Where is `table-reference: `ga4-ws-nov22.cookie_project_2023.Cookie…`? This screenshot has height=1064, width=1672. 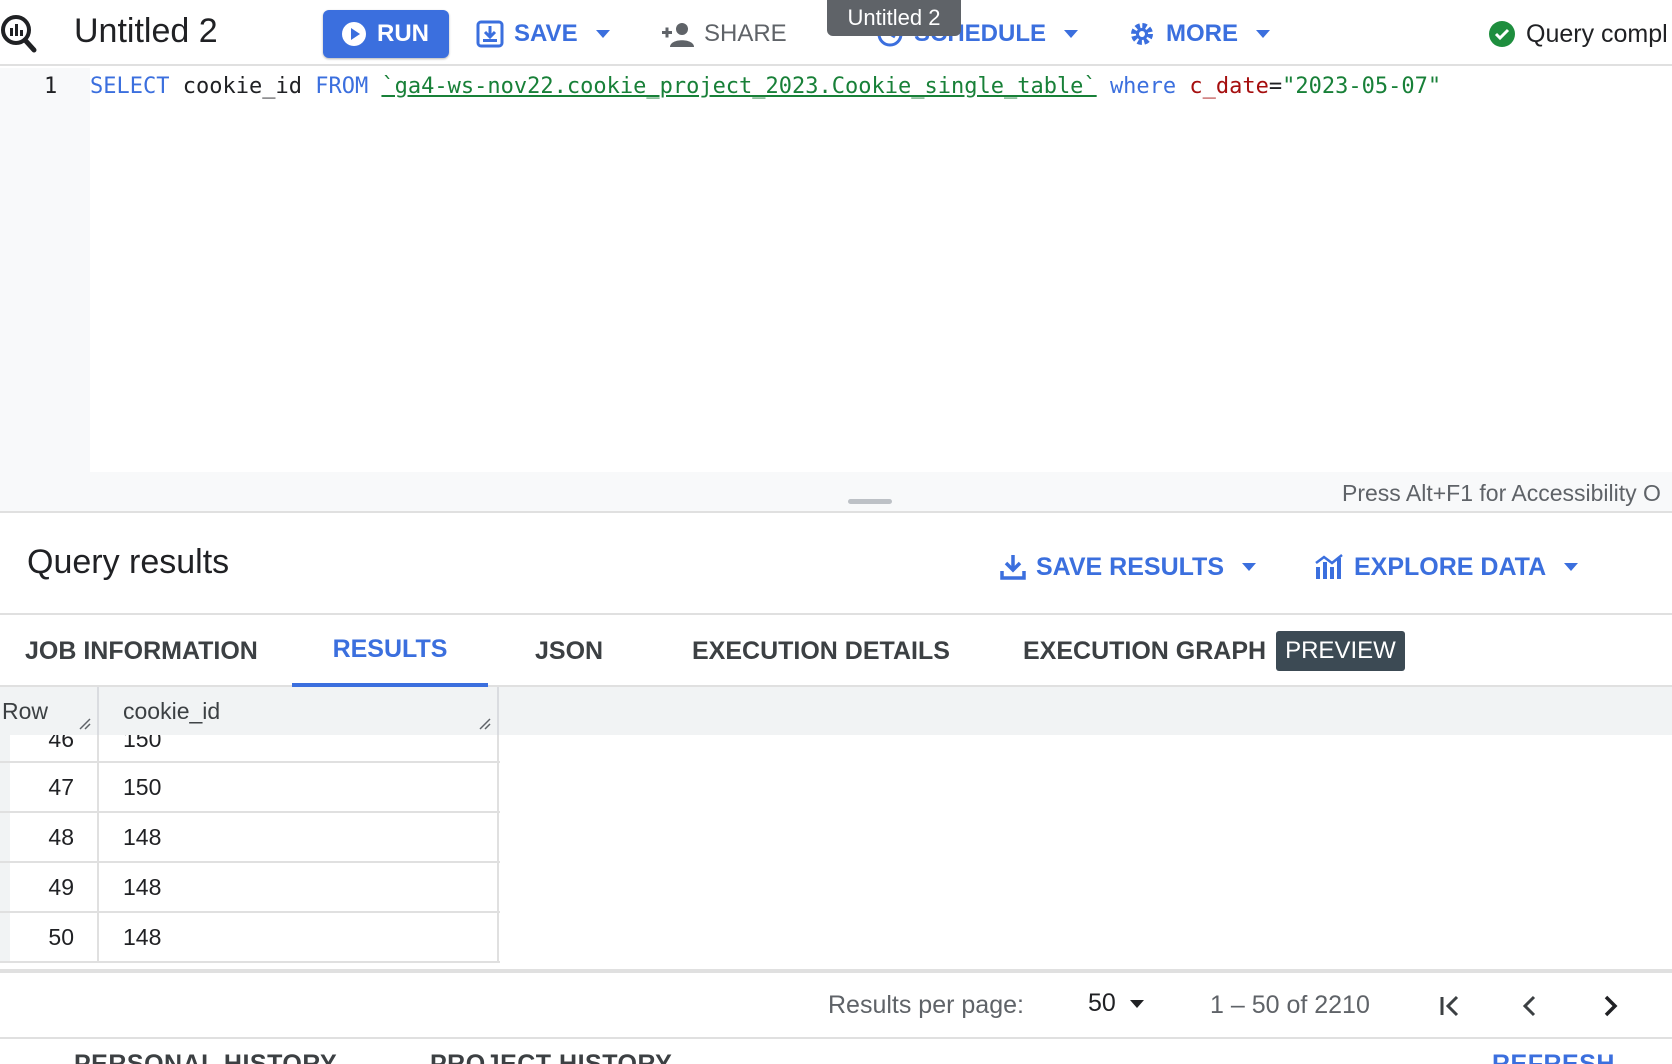 table-reference: `ga4-ws-nov22.cookie_project_2023.Cookie… is located at coordinates (738, 86).